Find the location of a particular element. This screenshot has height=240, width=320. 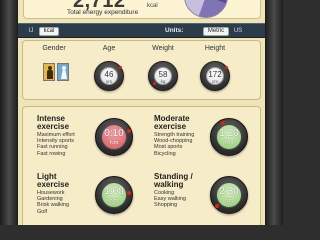

gender-male-button is located at coordinates (49, 72).